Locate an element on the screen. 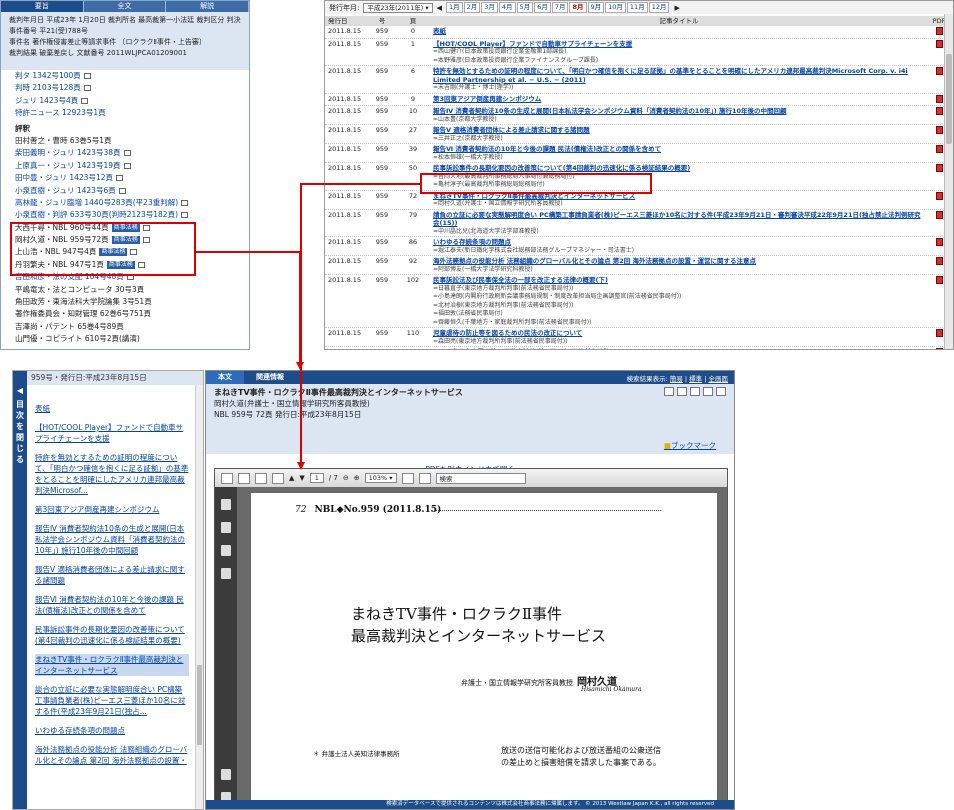 This screenshot has width=954, height=810. display-simple-link: 簡易 is located at coordinates (676, 379).